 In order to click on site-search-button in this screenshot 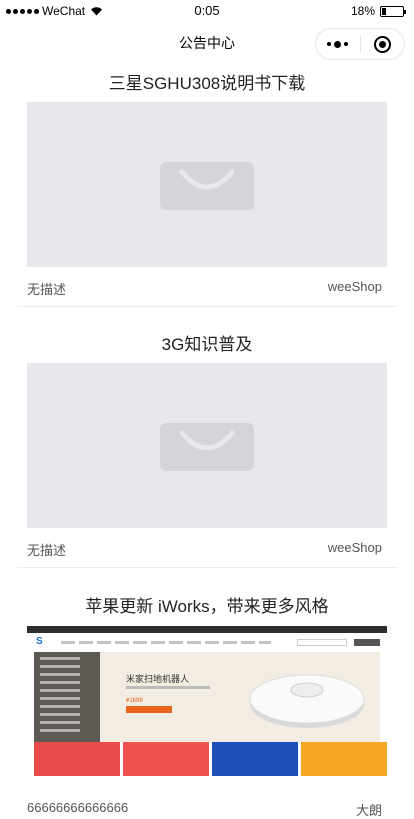, I will do `click(367, 642)`.